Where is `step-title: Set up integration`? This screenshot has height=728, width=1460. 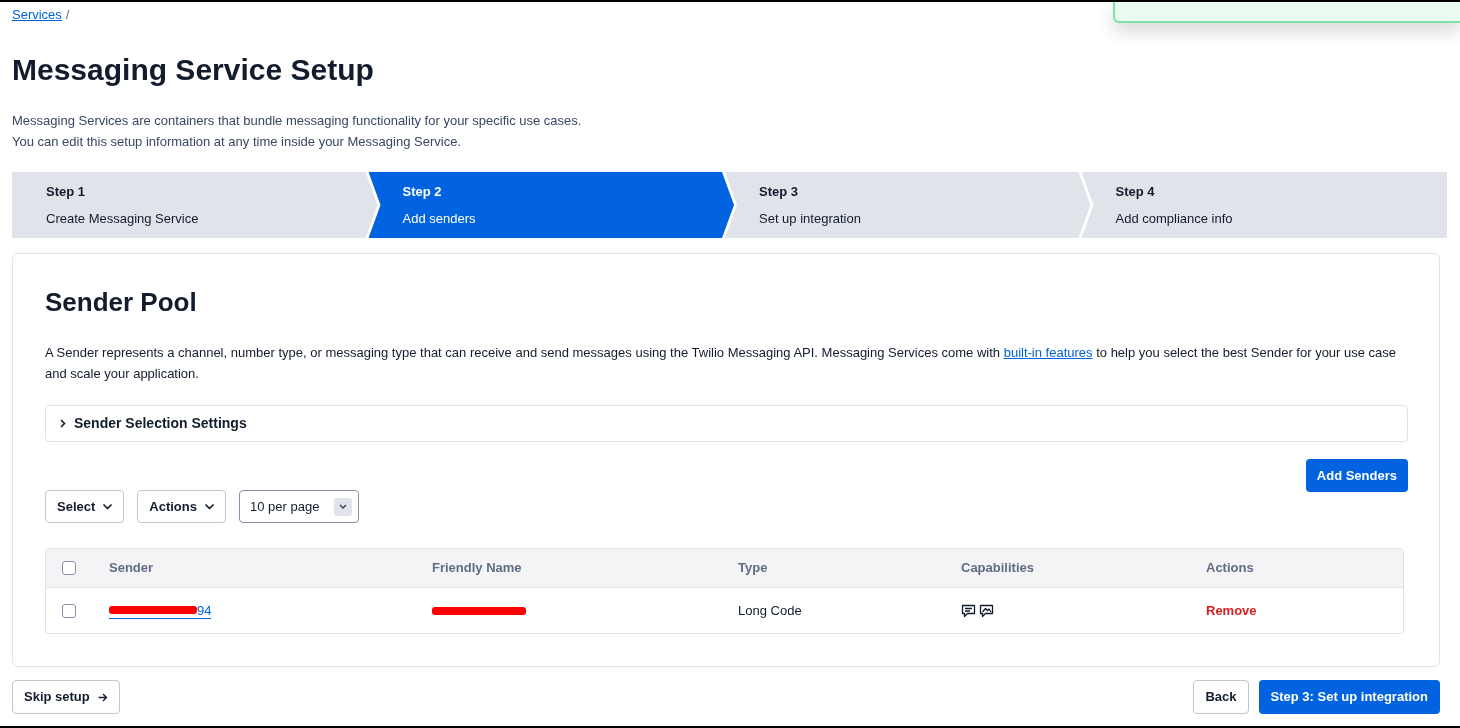
step-title: Set up integration is located at coordinates (810, 218).